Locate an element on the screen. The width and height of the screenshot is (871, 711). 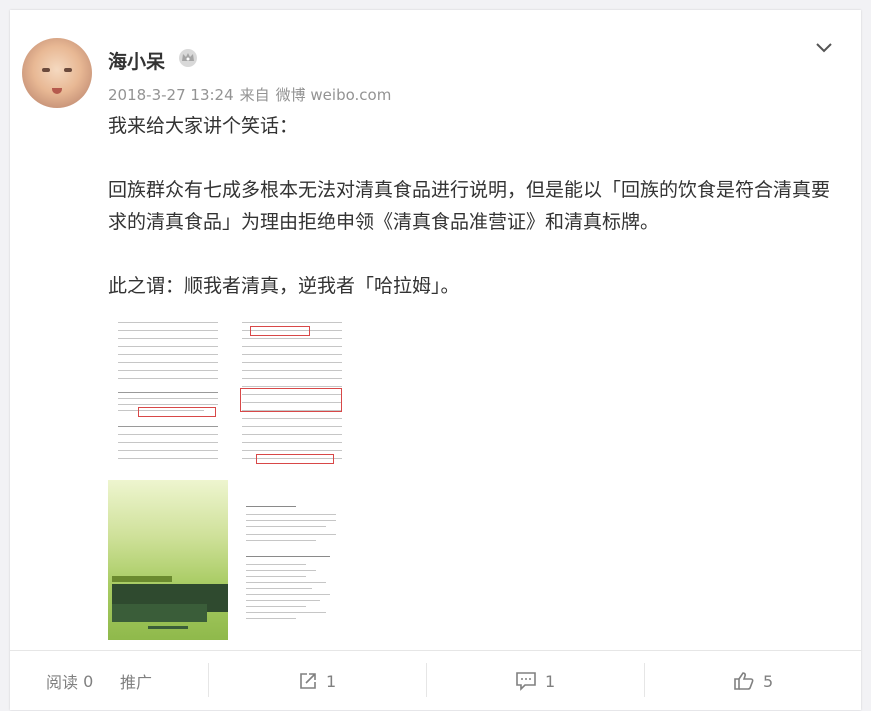
comment-icon is located at coordinates (526, 681).